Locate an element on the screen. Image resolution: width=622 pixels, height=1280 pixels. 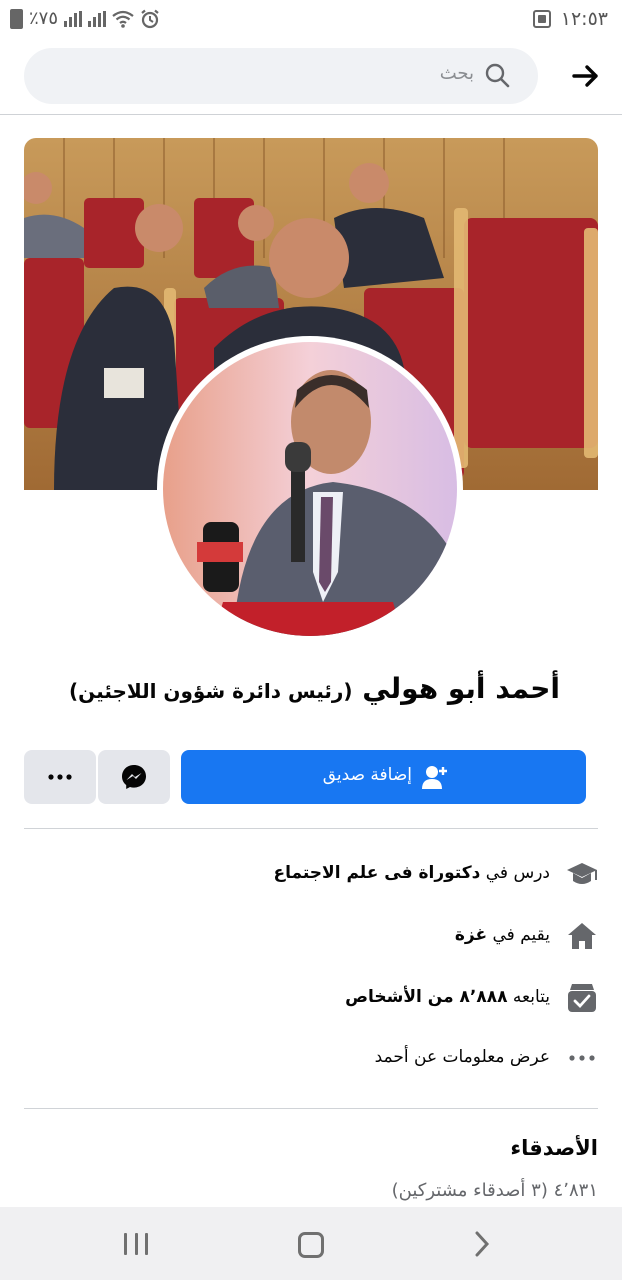
chevron-back-icon is located at coordinates (482, 1244).